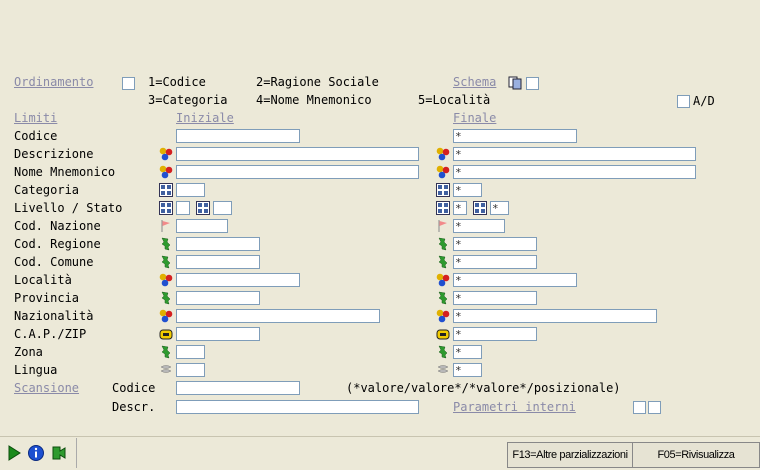  I want to click on f13-altre-parzializzazioni-button: F13=Altre parzializzazioni, so click(570, 455).